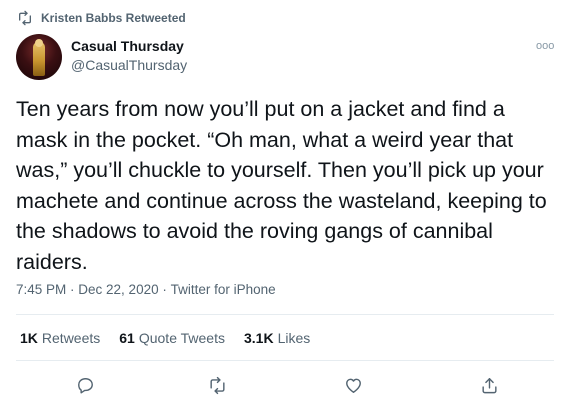  What do you see at coordinates (129, 65) in the screenshot?
I see `author-handle: @CasualThursday` at bounding box center [129, 65].